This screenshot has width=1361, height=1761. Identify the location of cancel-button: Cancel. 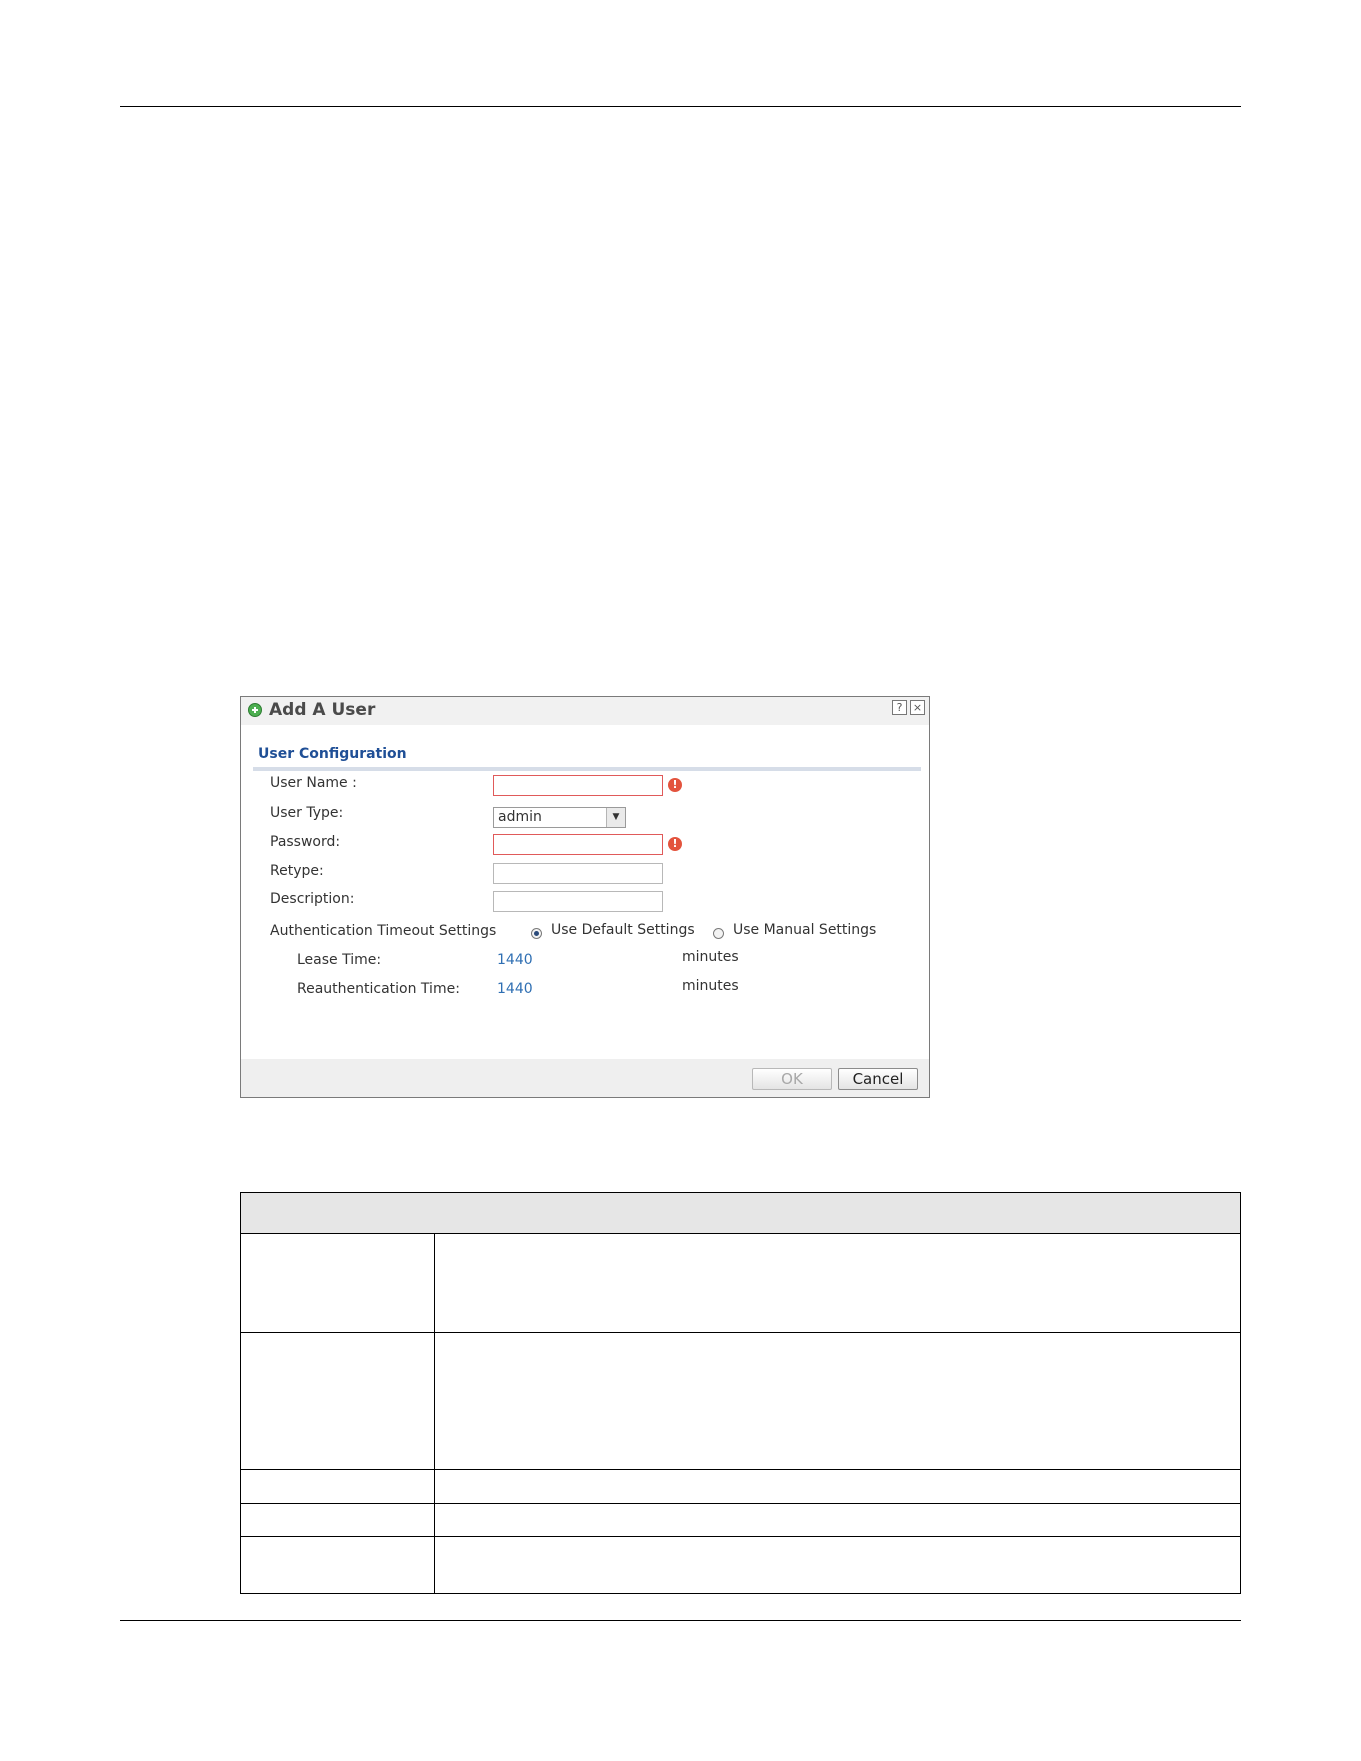
(878, 1079).